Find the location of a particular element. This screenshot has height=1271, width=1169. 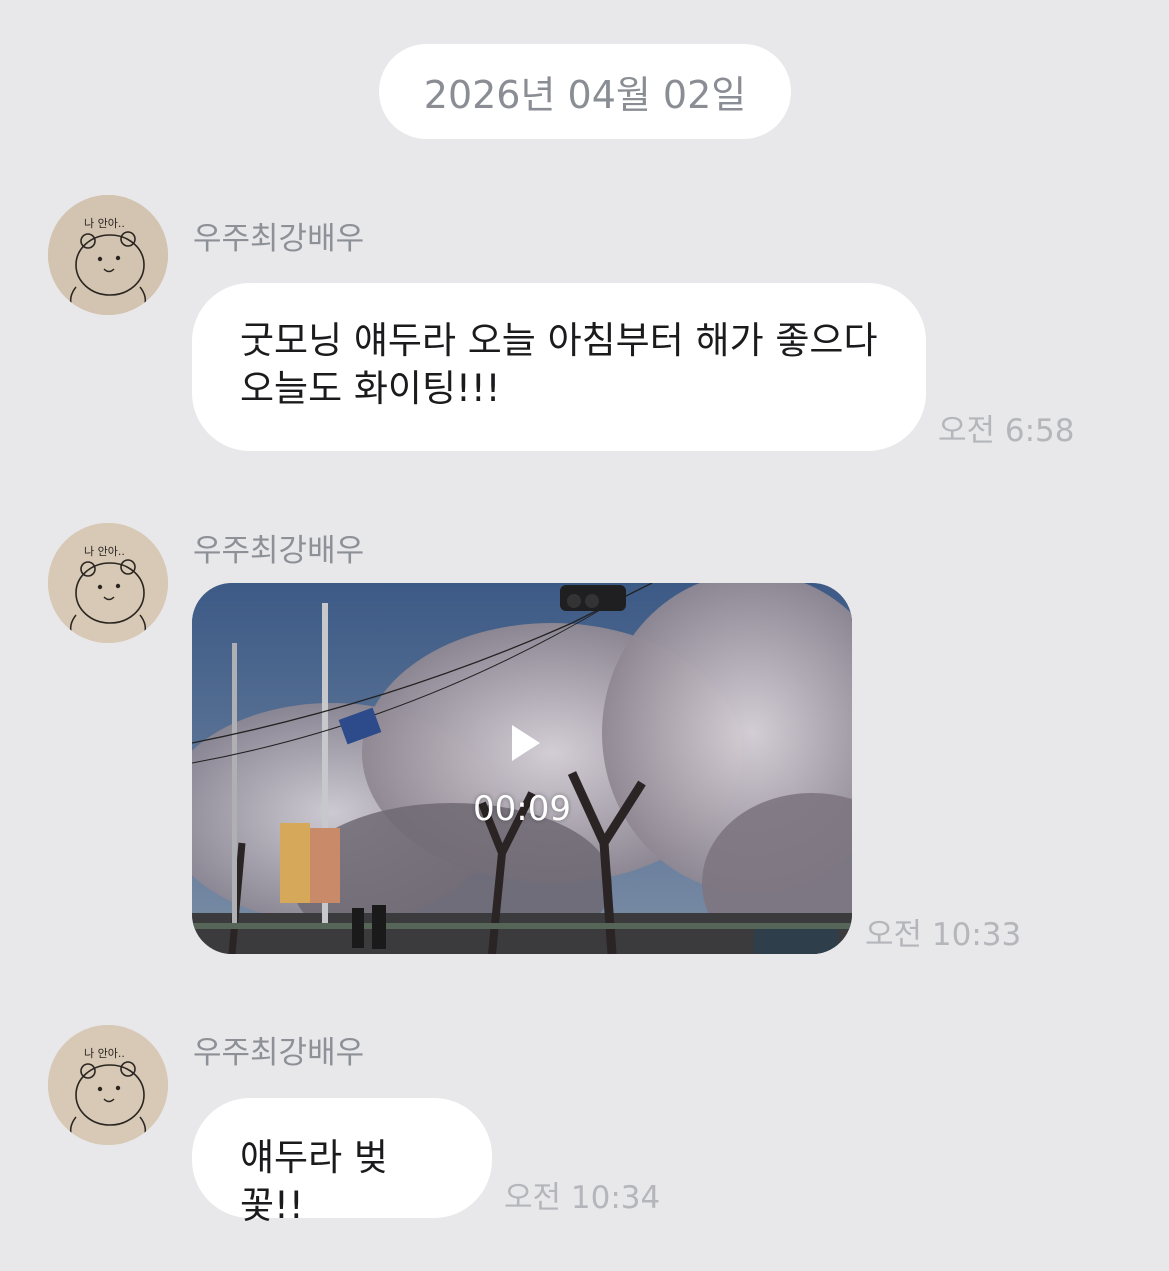

message-time: 오전 10:33 is located at coordinates (943, 935).